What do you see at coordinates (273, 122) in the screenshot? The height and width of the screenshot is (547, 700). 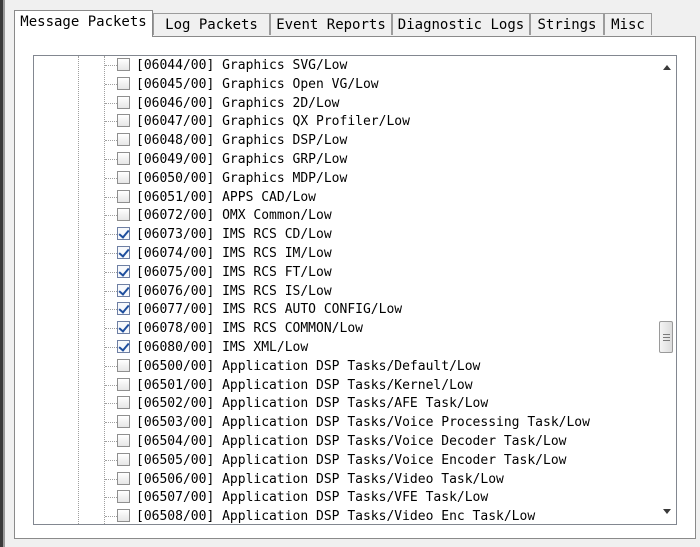 I see `tree-item-label: [06047/00] Graphics QX Profiler/Low` at bounding box center [273, 122].